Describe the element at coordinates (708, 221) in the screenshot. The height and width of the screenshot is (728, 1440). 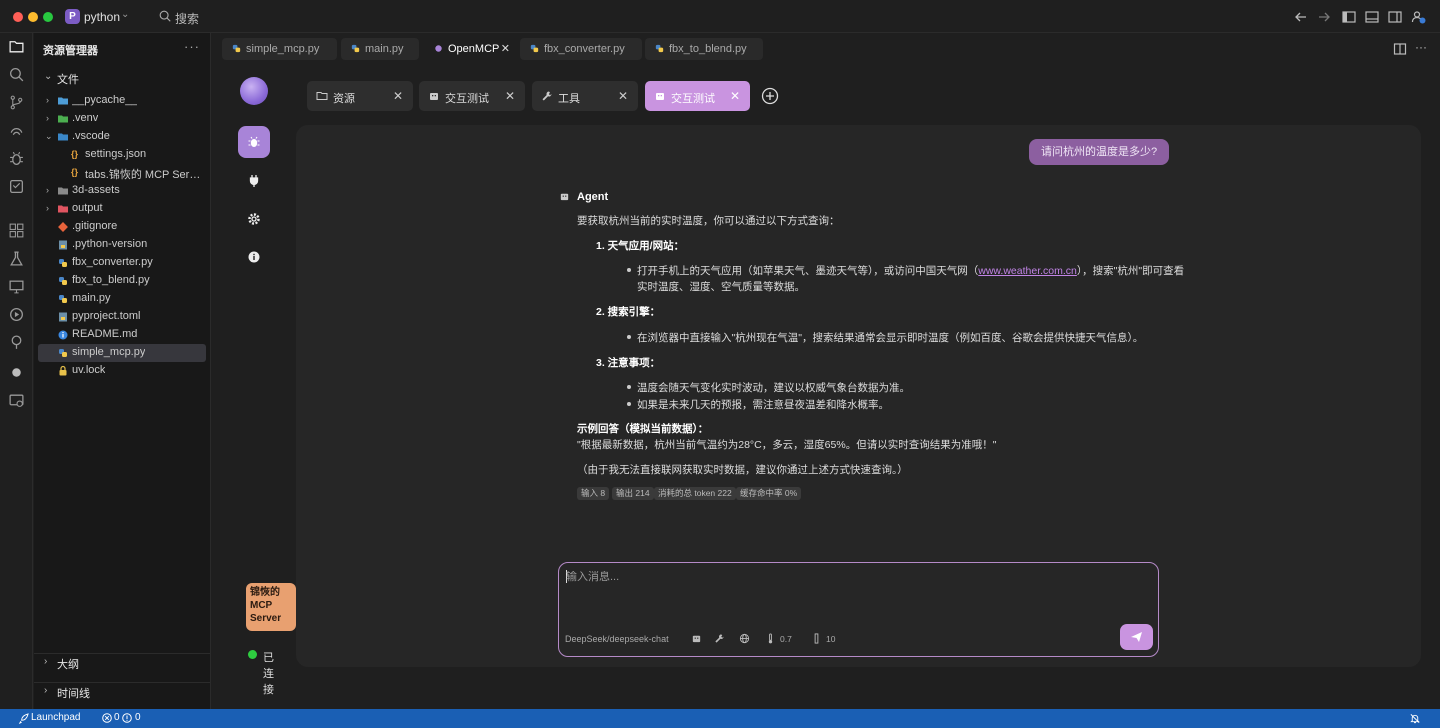
I see `agent-intro: 要获取杭州当前的实时温度，你可以通过以下方式查询：` at that location.